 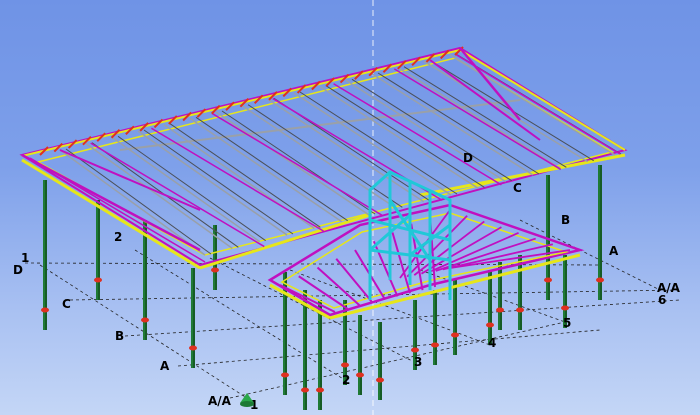 I want to click on grid-label-d: D, so click(x=18, y=270).